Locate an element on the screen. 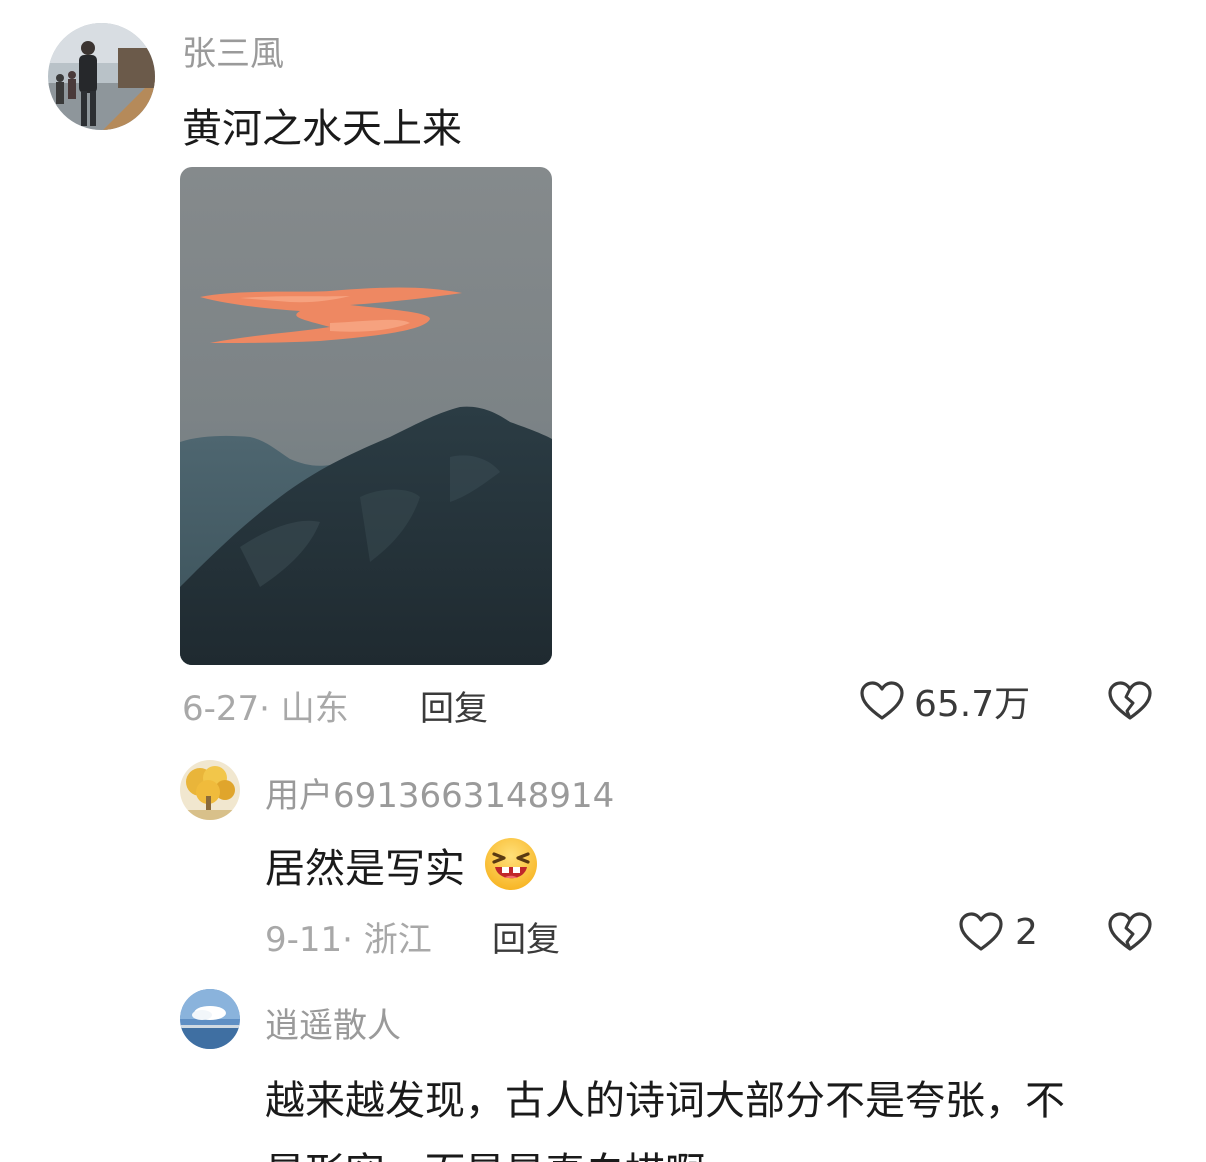 This screenshot has width=1206, height=1162. comment-date: 6-27 is located at coordinates (221, 709).